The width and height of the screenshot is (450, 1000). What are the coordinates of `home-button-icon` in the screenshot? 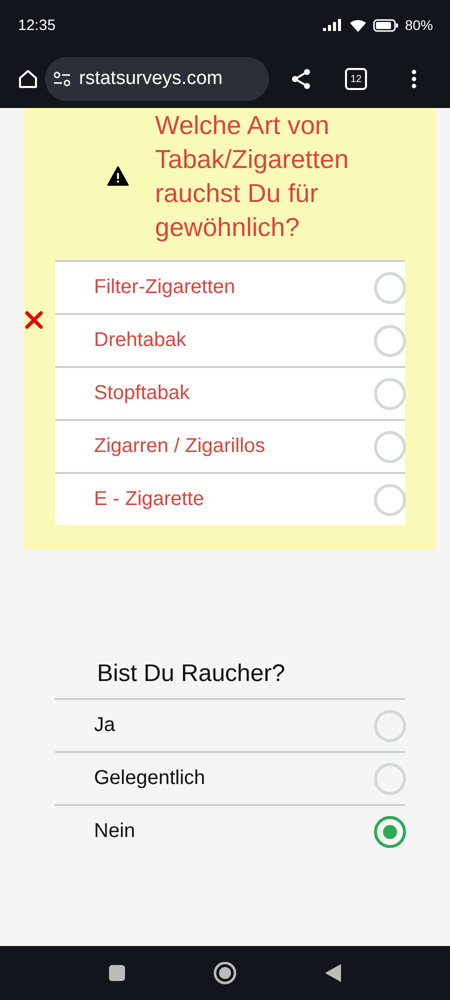 It's located at (225, 973).